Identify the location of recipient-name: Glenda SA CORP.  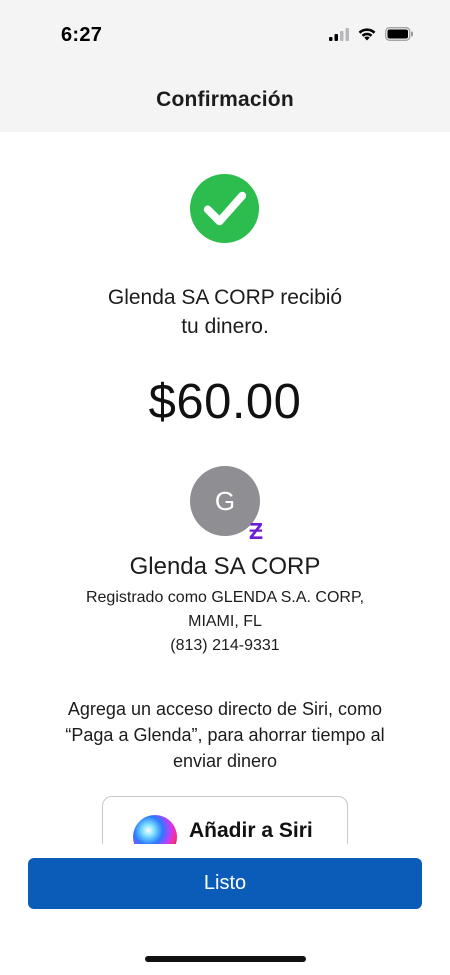
(225, 566).